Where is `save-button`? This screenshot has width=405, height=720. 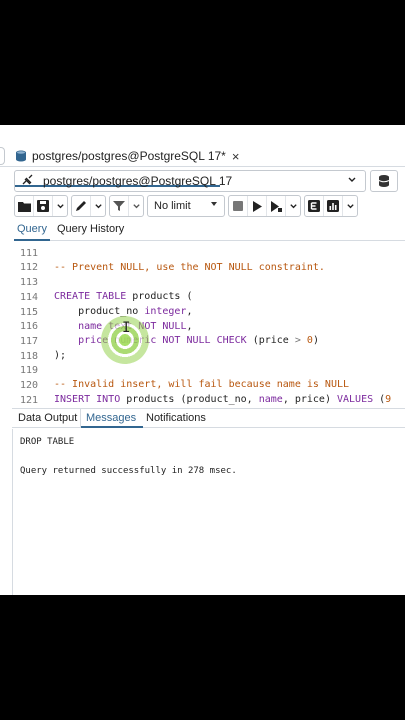
save-button is located at coordinates (43, 206).